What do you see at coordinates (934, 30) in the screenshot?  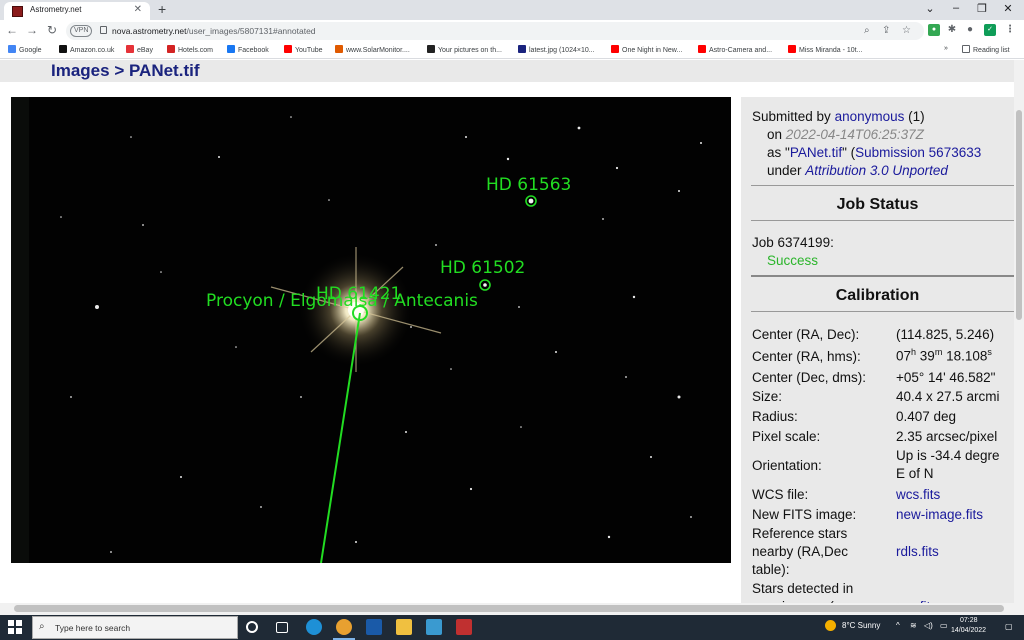 I see `extension-icon: ●` at bounding box center [934, 30].